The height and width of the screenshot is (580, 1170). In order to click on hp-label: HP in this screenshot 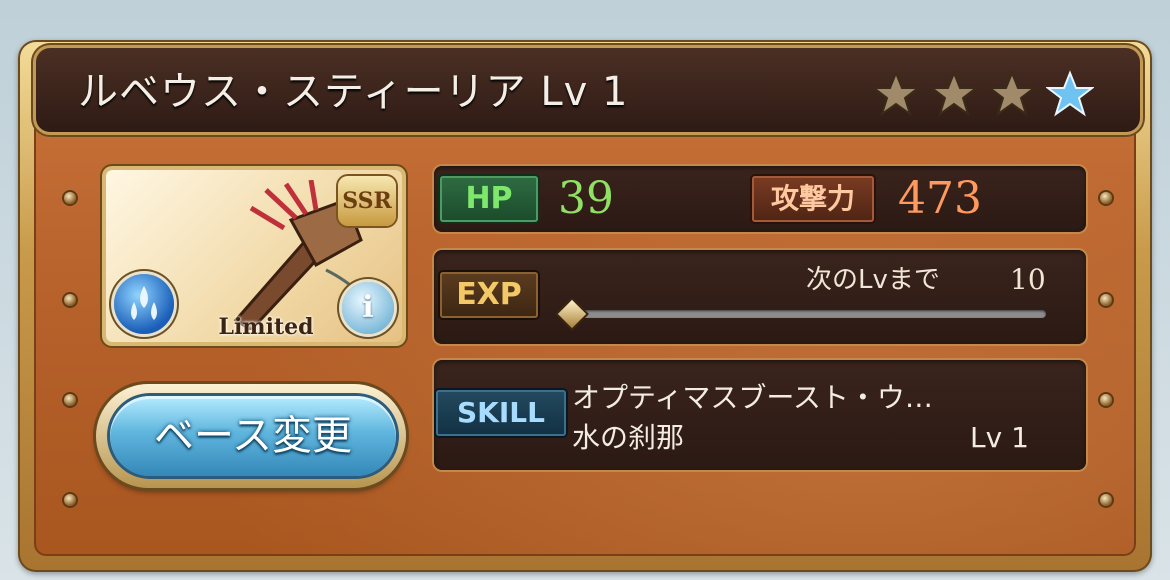, I will do `click(489, 199)`.